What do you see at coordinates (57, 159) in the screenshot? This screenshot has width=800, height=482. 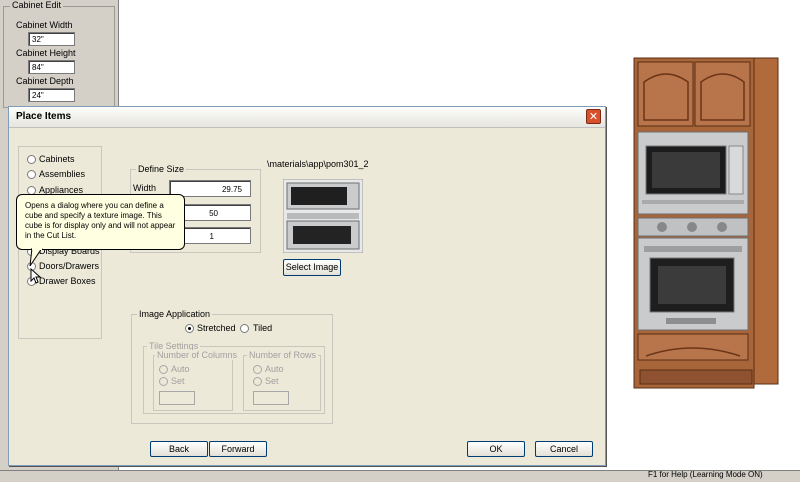 I see `item-type-label: Cabinets` at bounding box center [57, 159].